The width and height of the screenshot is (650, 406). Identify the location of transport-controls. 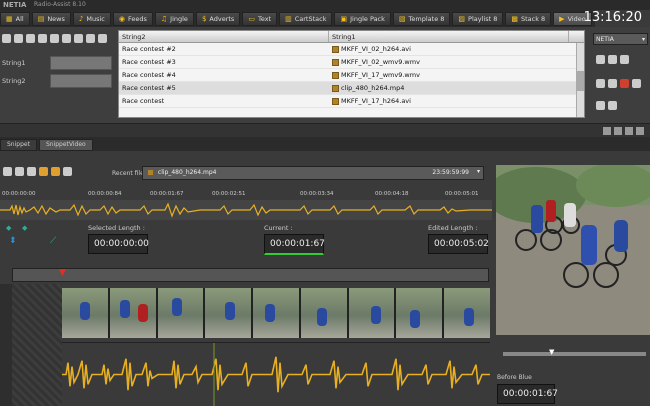
(614, 59).